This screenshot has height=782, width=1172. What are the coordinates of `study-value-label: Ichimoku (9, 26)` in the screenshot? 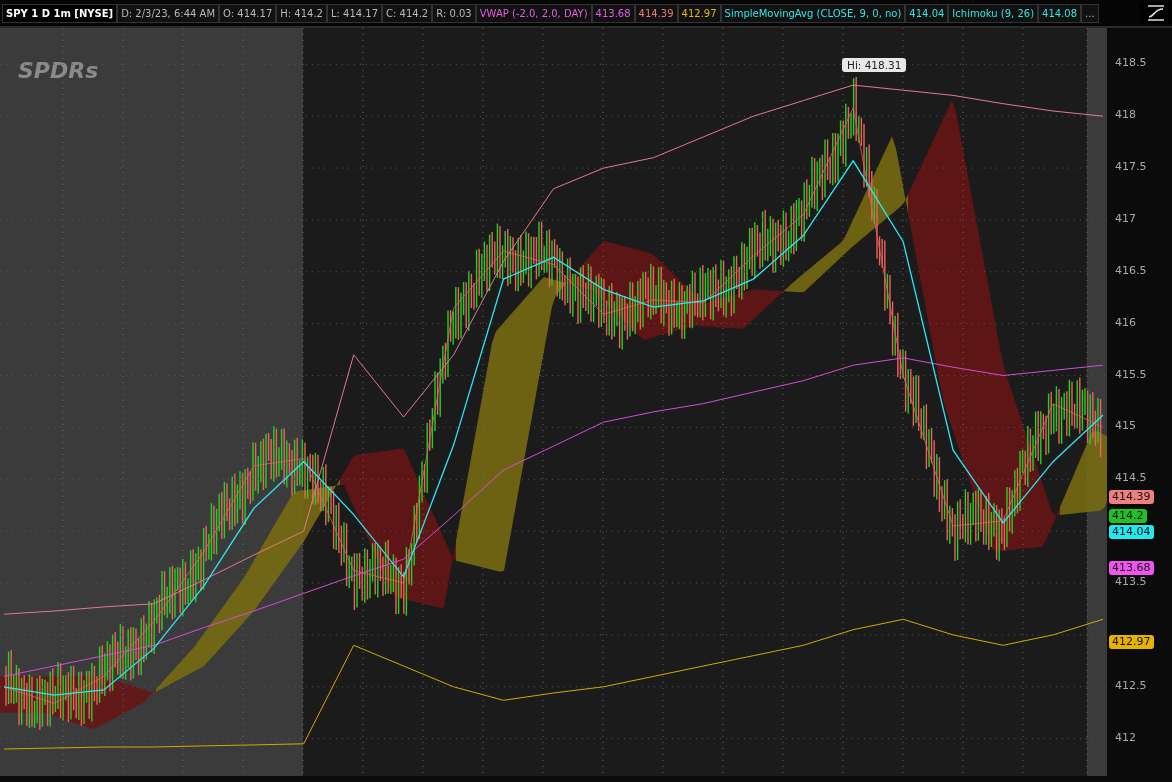 It's located at (993, 13).